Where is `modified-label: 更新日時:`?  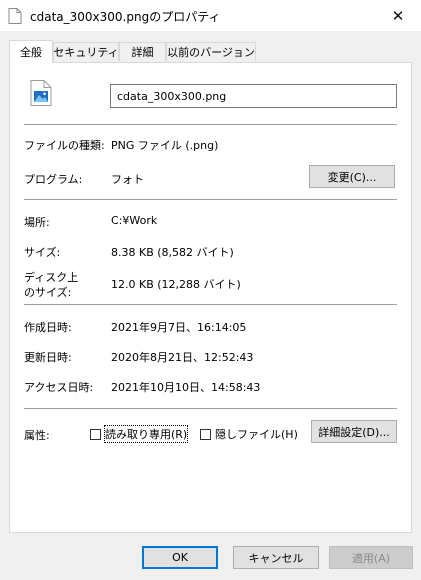
modified-label: 更新日時: is located at coordinates (48, 357).